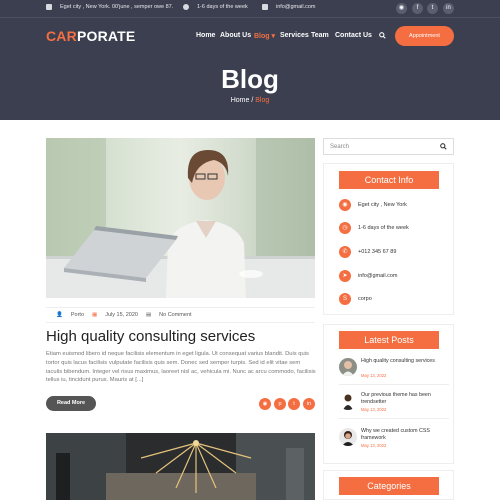 This screenshot has width=500, height=500. I want to click on latest-posts-heading: Latest Posts, so click(389, 340).